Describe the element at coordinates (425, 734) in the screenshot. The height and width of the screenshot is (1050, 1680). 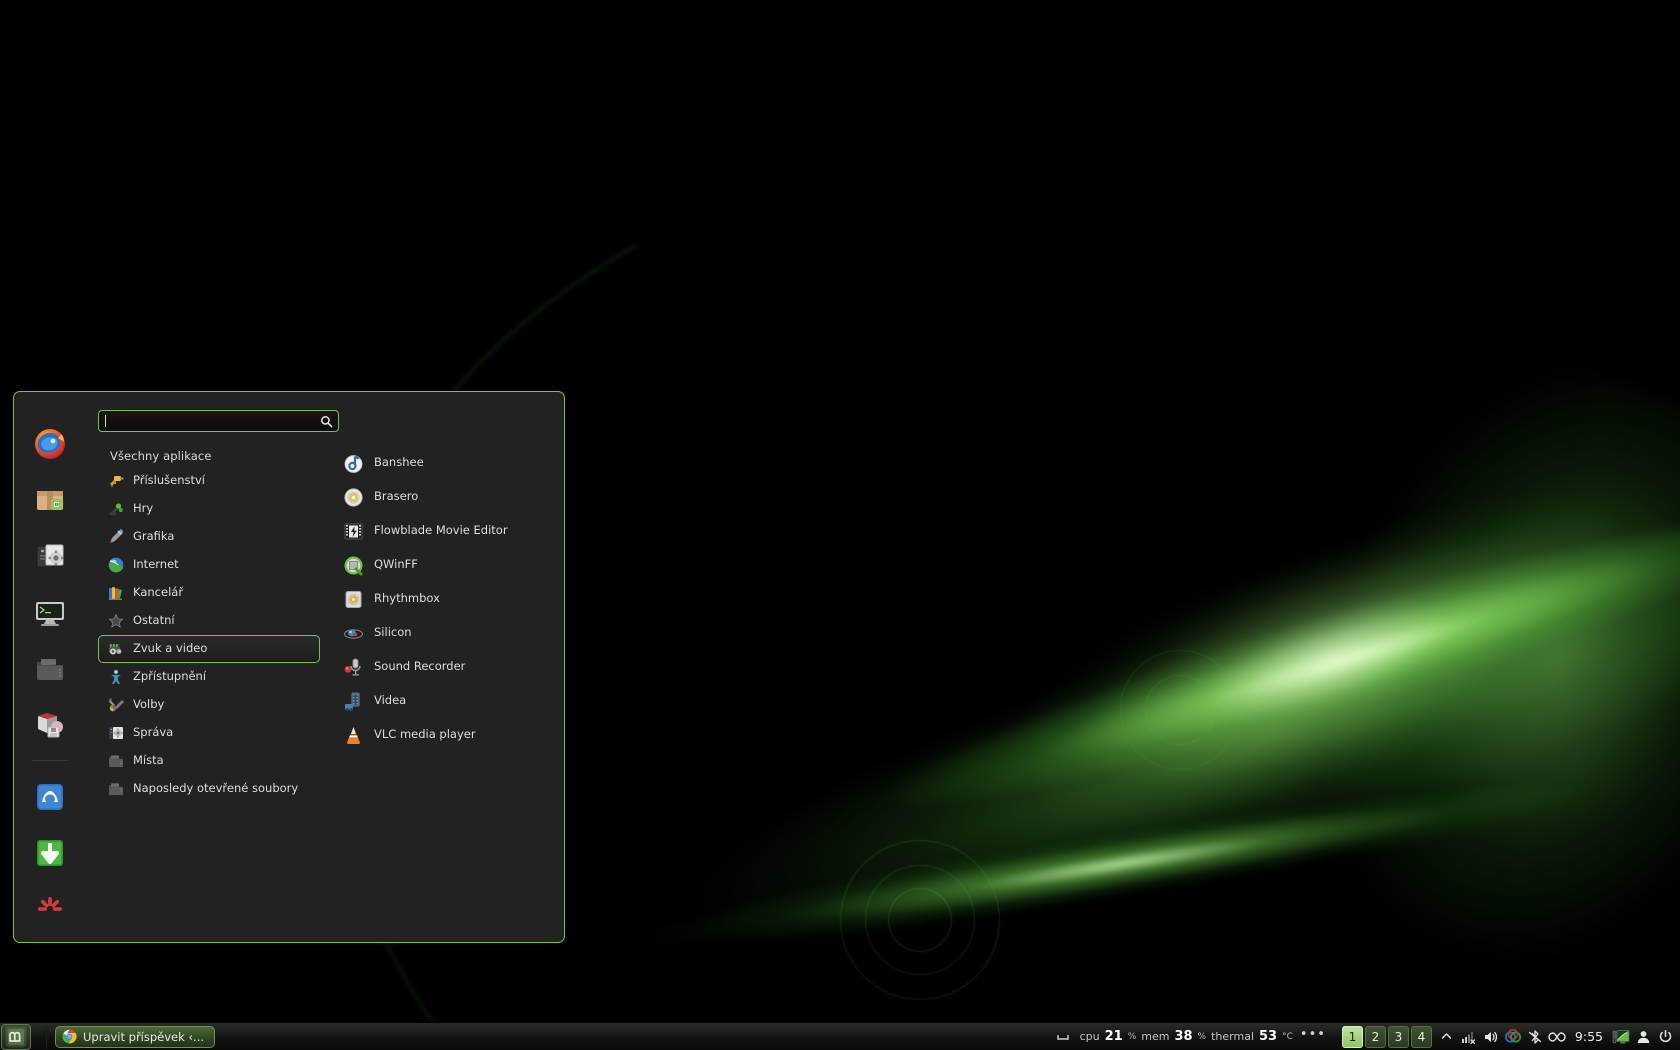
I see `app-label: VLC media player` at that location.